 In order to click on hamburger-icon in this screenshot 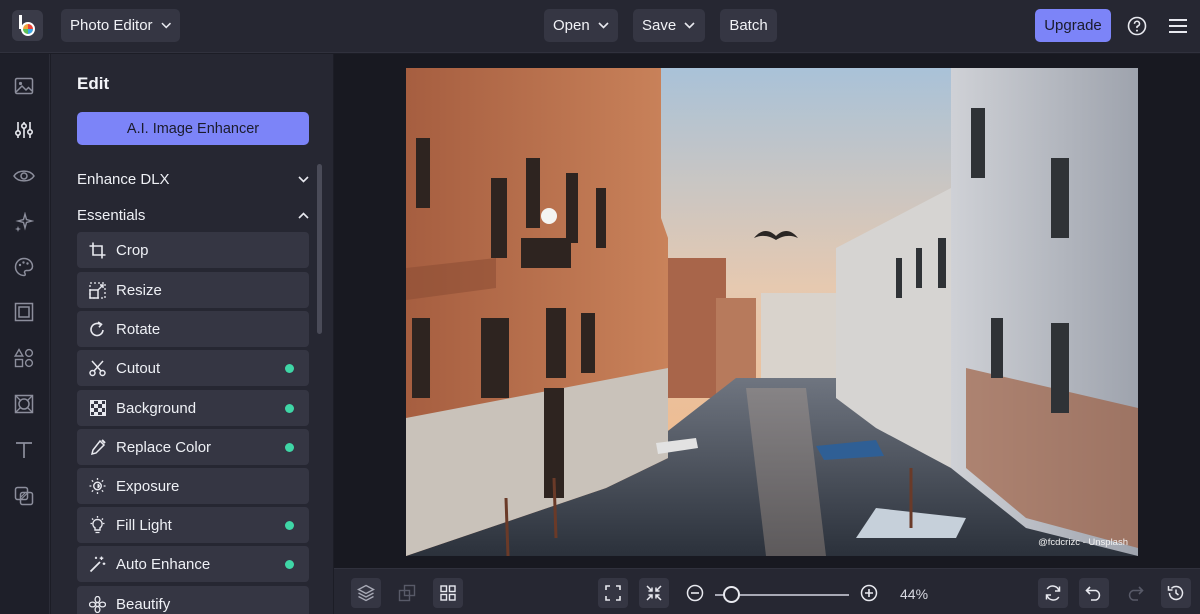, I will do `click(1177, 25)`.